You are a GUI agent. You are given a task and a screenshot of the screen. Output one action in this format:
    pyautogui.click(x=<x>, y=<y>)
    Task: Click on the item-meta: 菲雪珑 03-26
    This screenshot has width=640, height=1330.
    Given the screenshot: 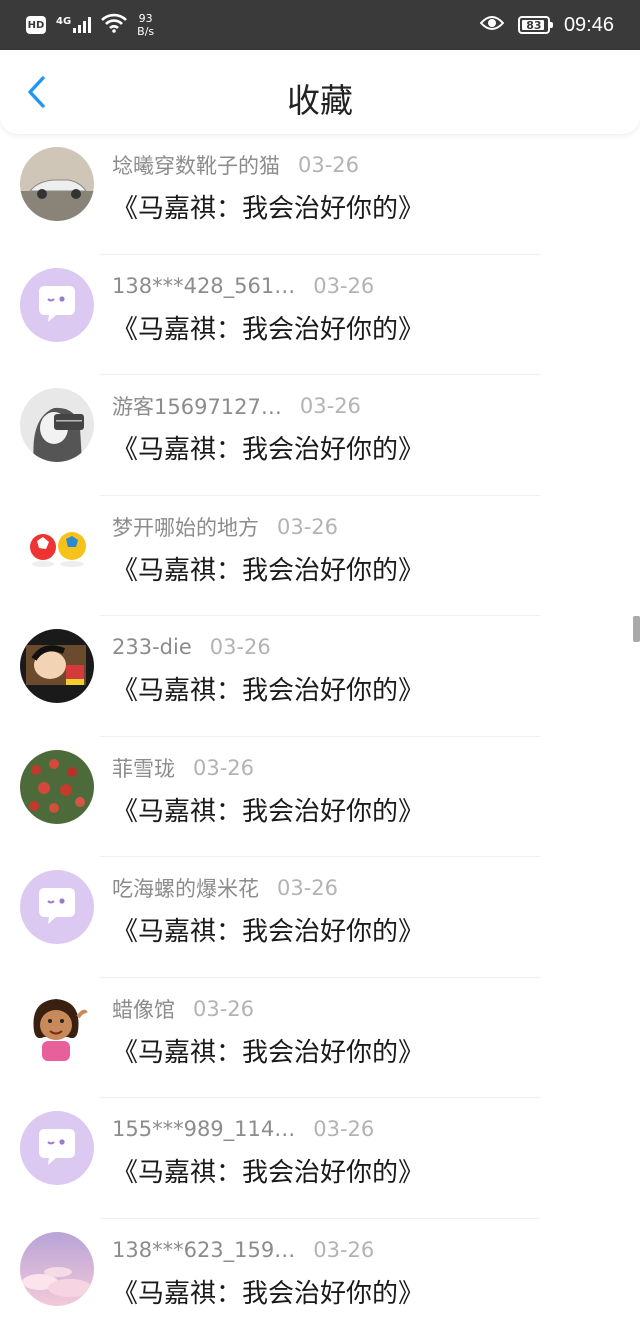 What is the action you would take?
    pyautogui.click(x=183, y=768)
    